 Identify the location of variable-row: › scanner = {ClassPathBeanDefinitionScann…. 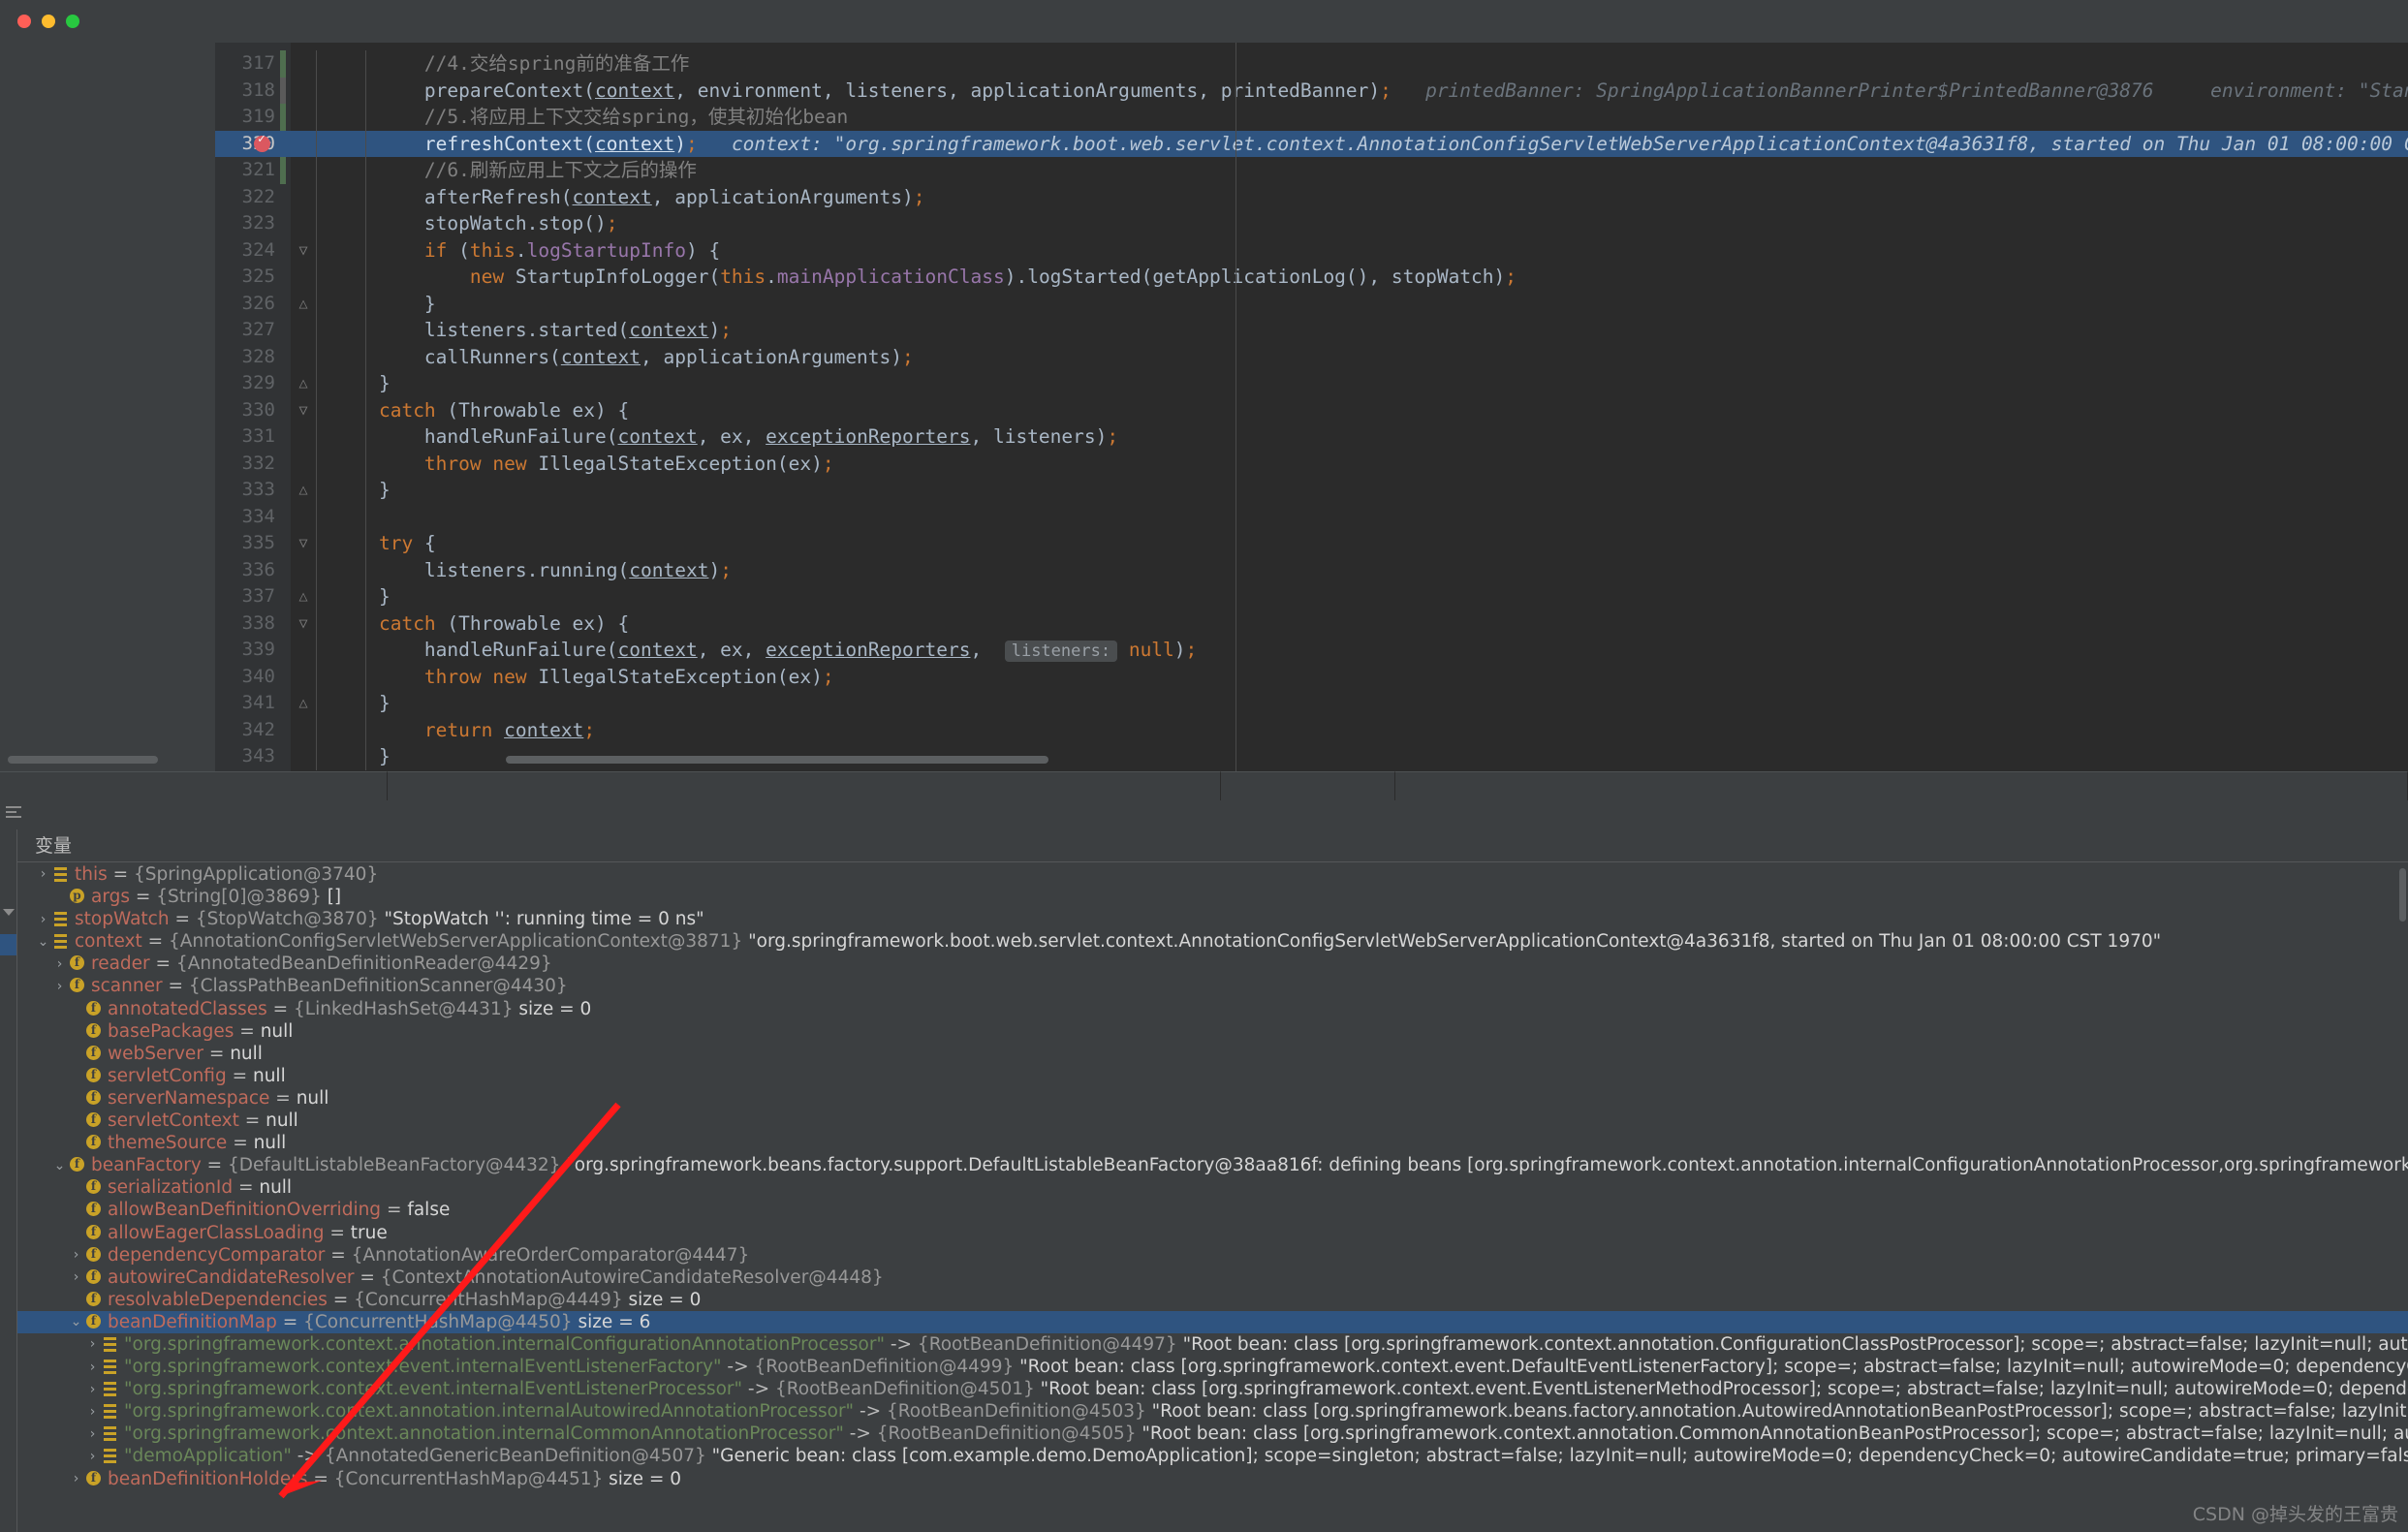
(1213, 986).